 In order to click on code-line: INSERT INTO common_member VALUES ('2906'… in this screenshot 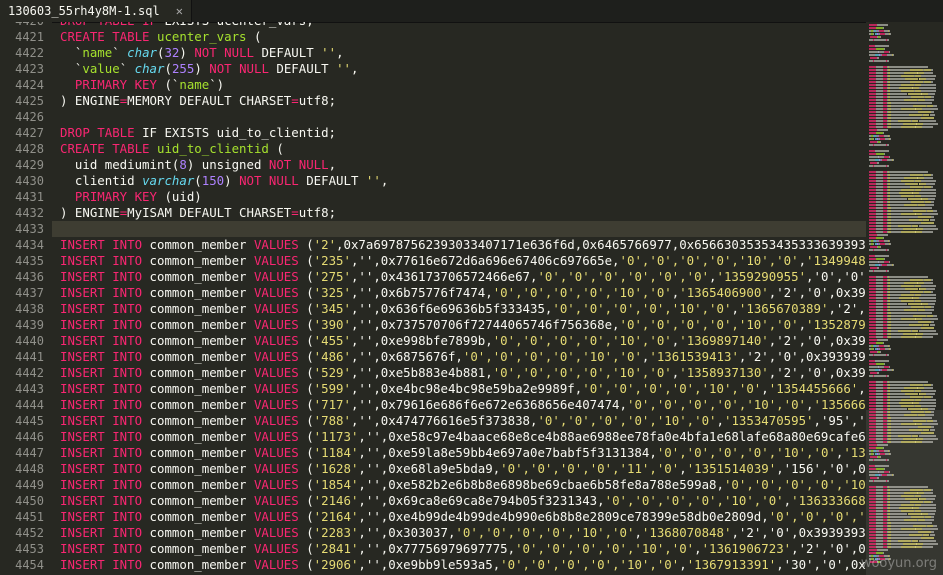, I will do `click(463, 565)`.